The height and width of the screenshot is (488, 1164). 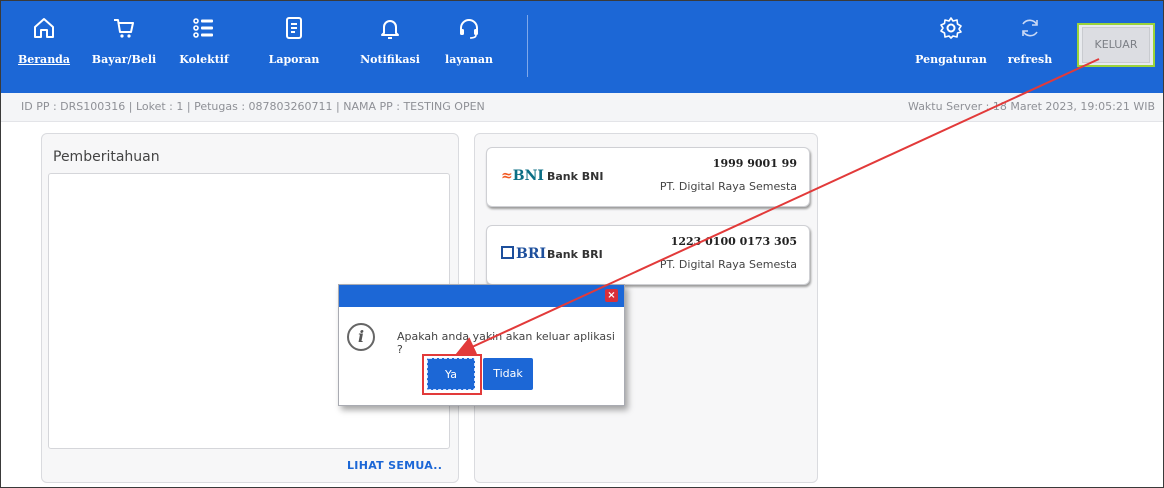 I want to click on keluar-button: KELUAR, so click(x=1116, y=45).